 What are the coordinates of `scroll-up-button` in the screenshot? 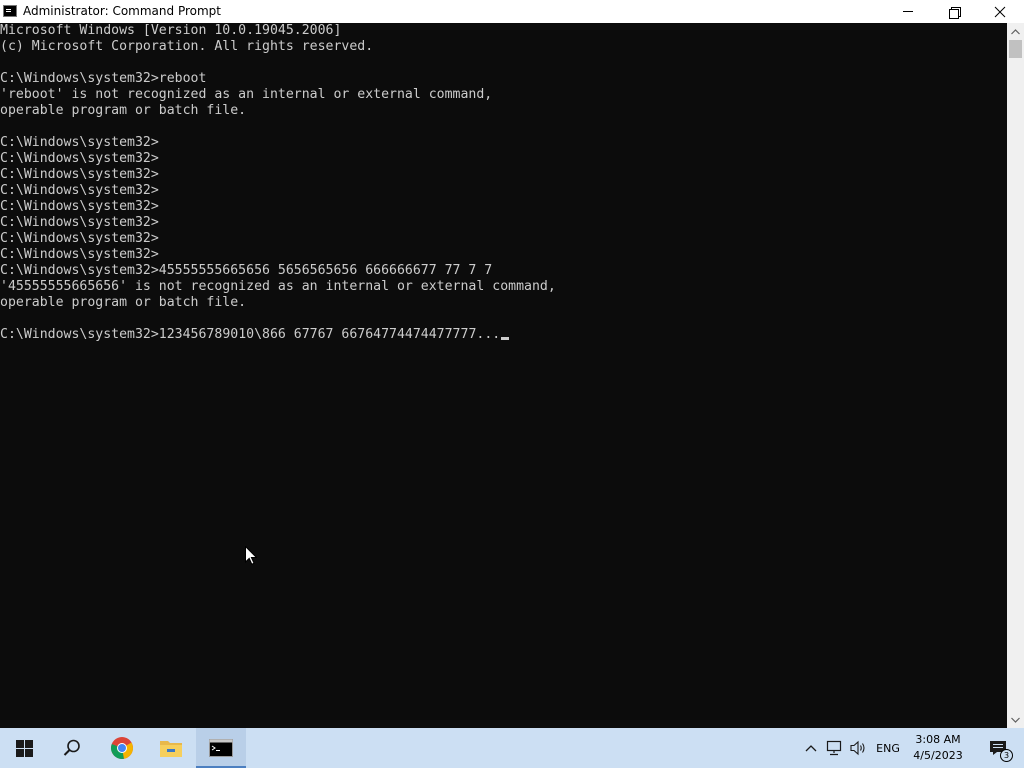 It's located at (1015, 31).